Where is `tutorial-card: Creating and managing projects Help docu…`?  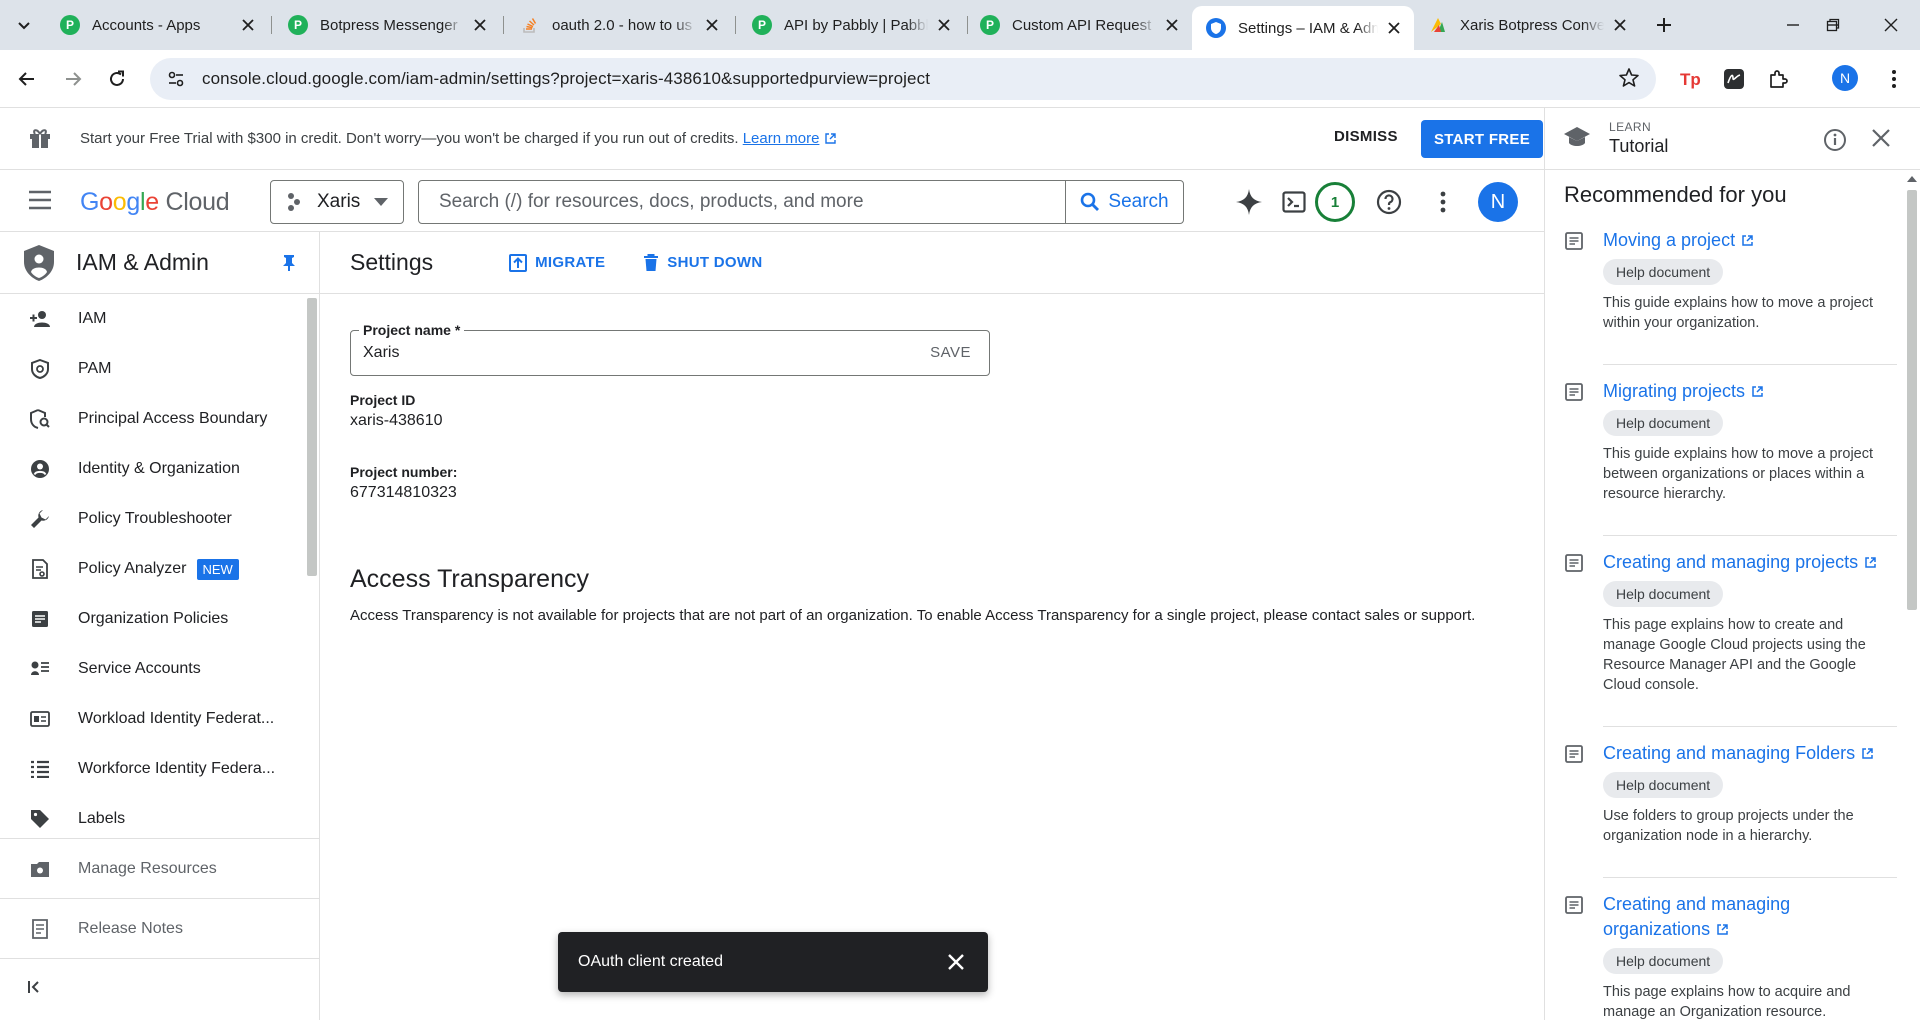
tutorial-card: Creating and managing projects Help docu… is located at coordinates (1731, 638).